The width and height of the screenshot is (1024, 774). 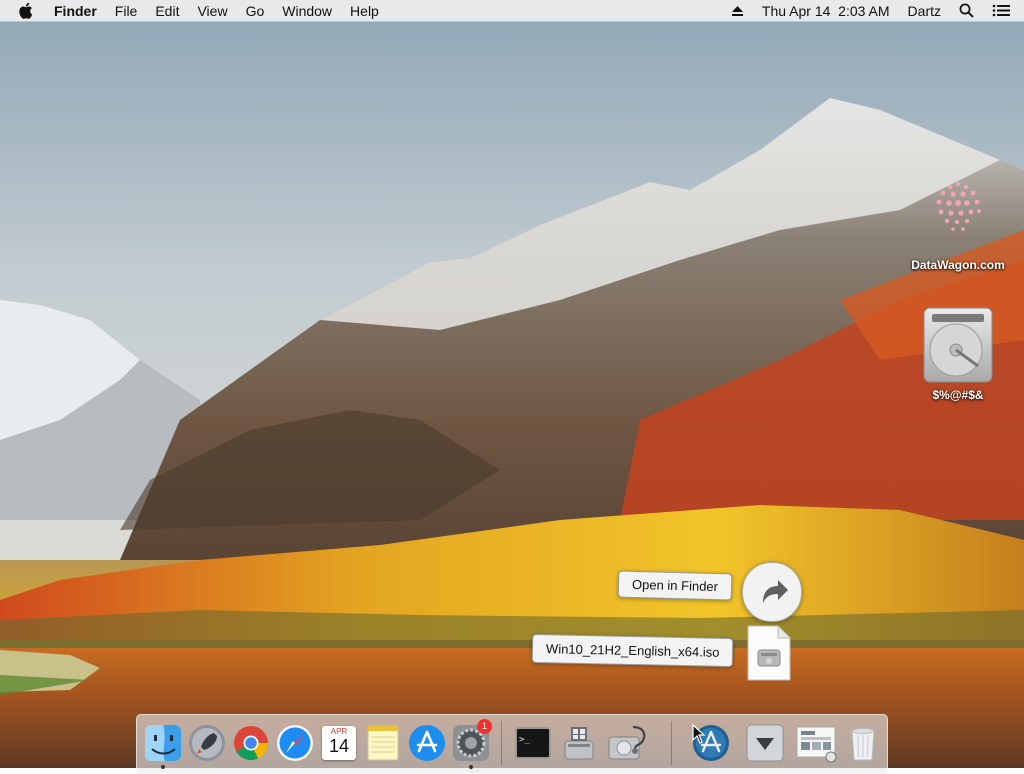 I want to click on chrome-icon, so click(x=251, y=743).